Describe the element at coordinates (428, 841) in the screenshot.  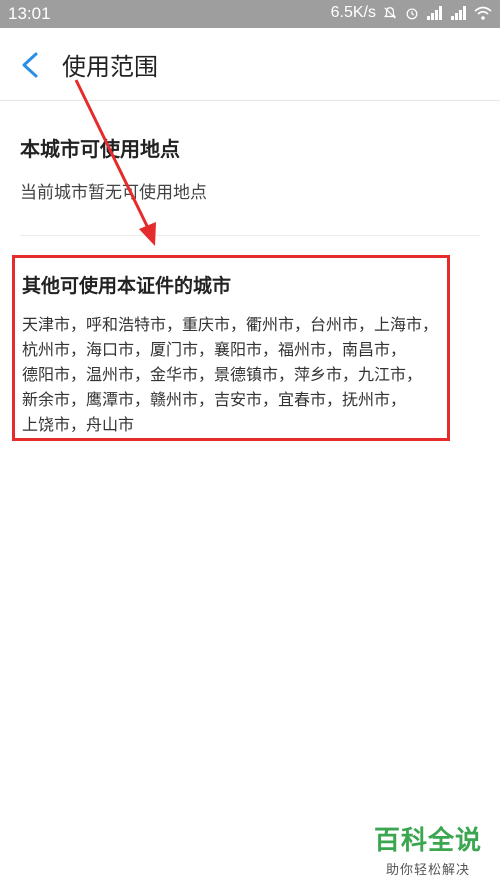
I see `watermark-logo-text: 百科全说` at that location.